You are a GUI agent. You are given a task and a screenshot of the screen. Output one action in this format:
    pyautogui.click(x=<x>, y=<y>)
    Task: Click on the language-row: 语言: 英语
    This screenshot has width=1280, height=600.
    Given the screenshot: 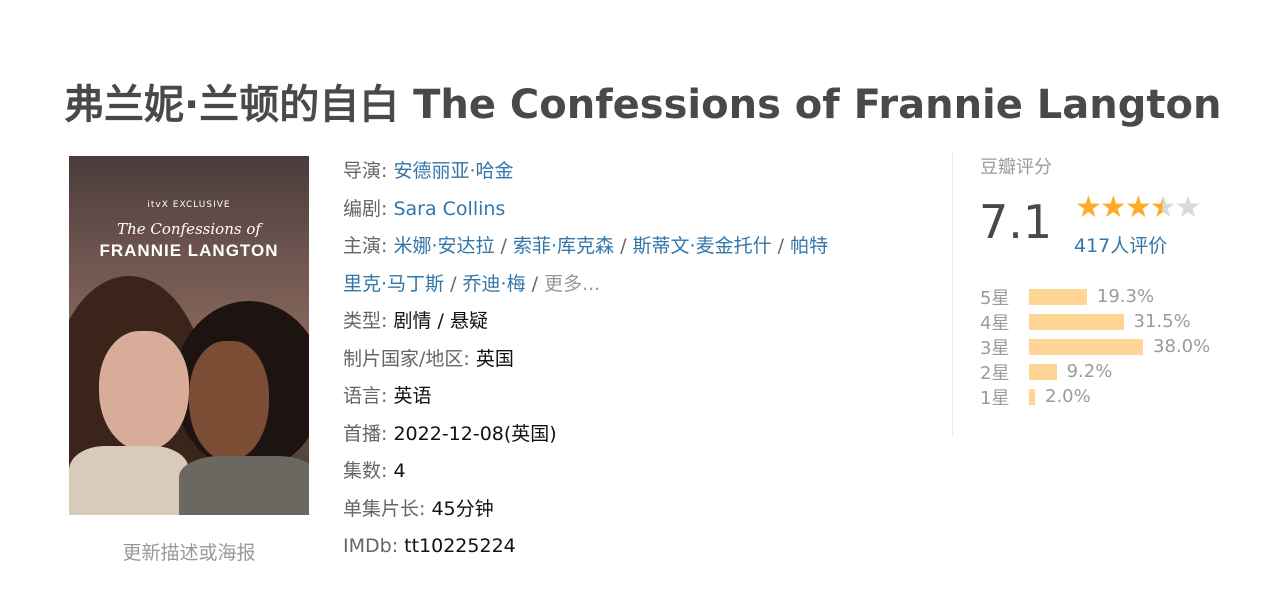 What is the action you would take?
    pyautogui.click(x=387, y=396)
    